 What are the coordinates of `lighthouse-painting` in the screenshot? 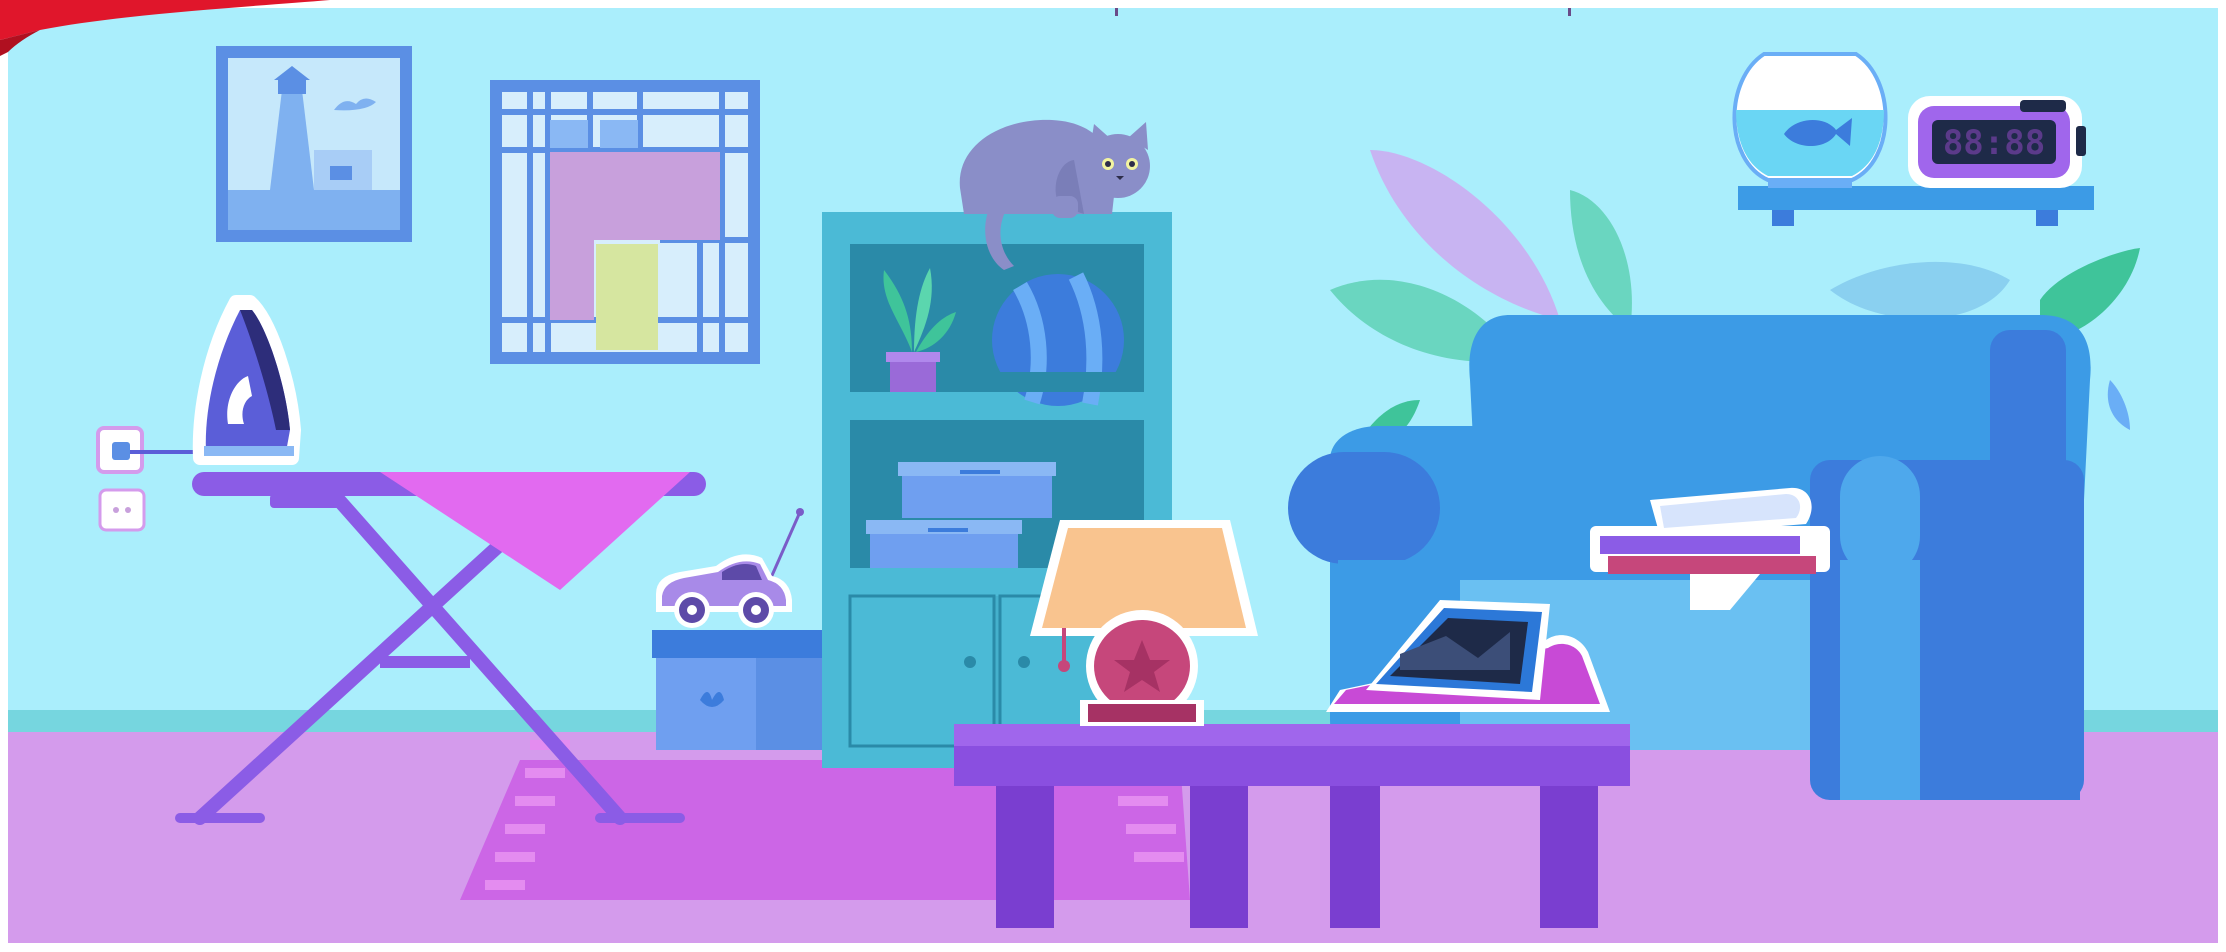 It's located at (314, 144).